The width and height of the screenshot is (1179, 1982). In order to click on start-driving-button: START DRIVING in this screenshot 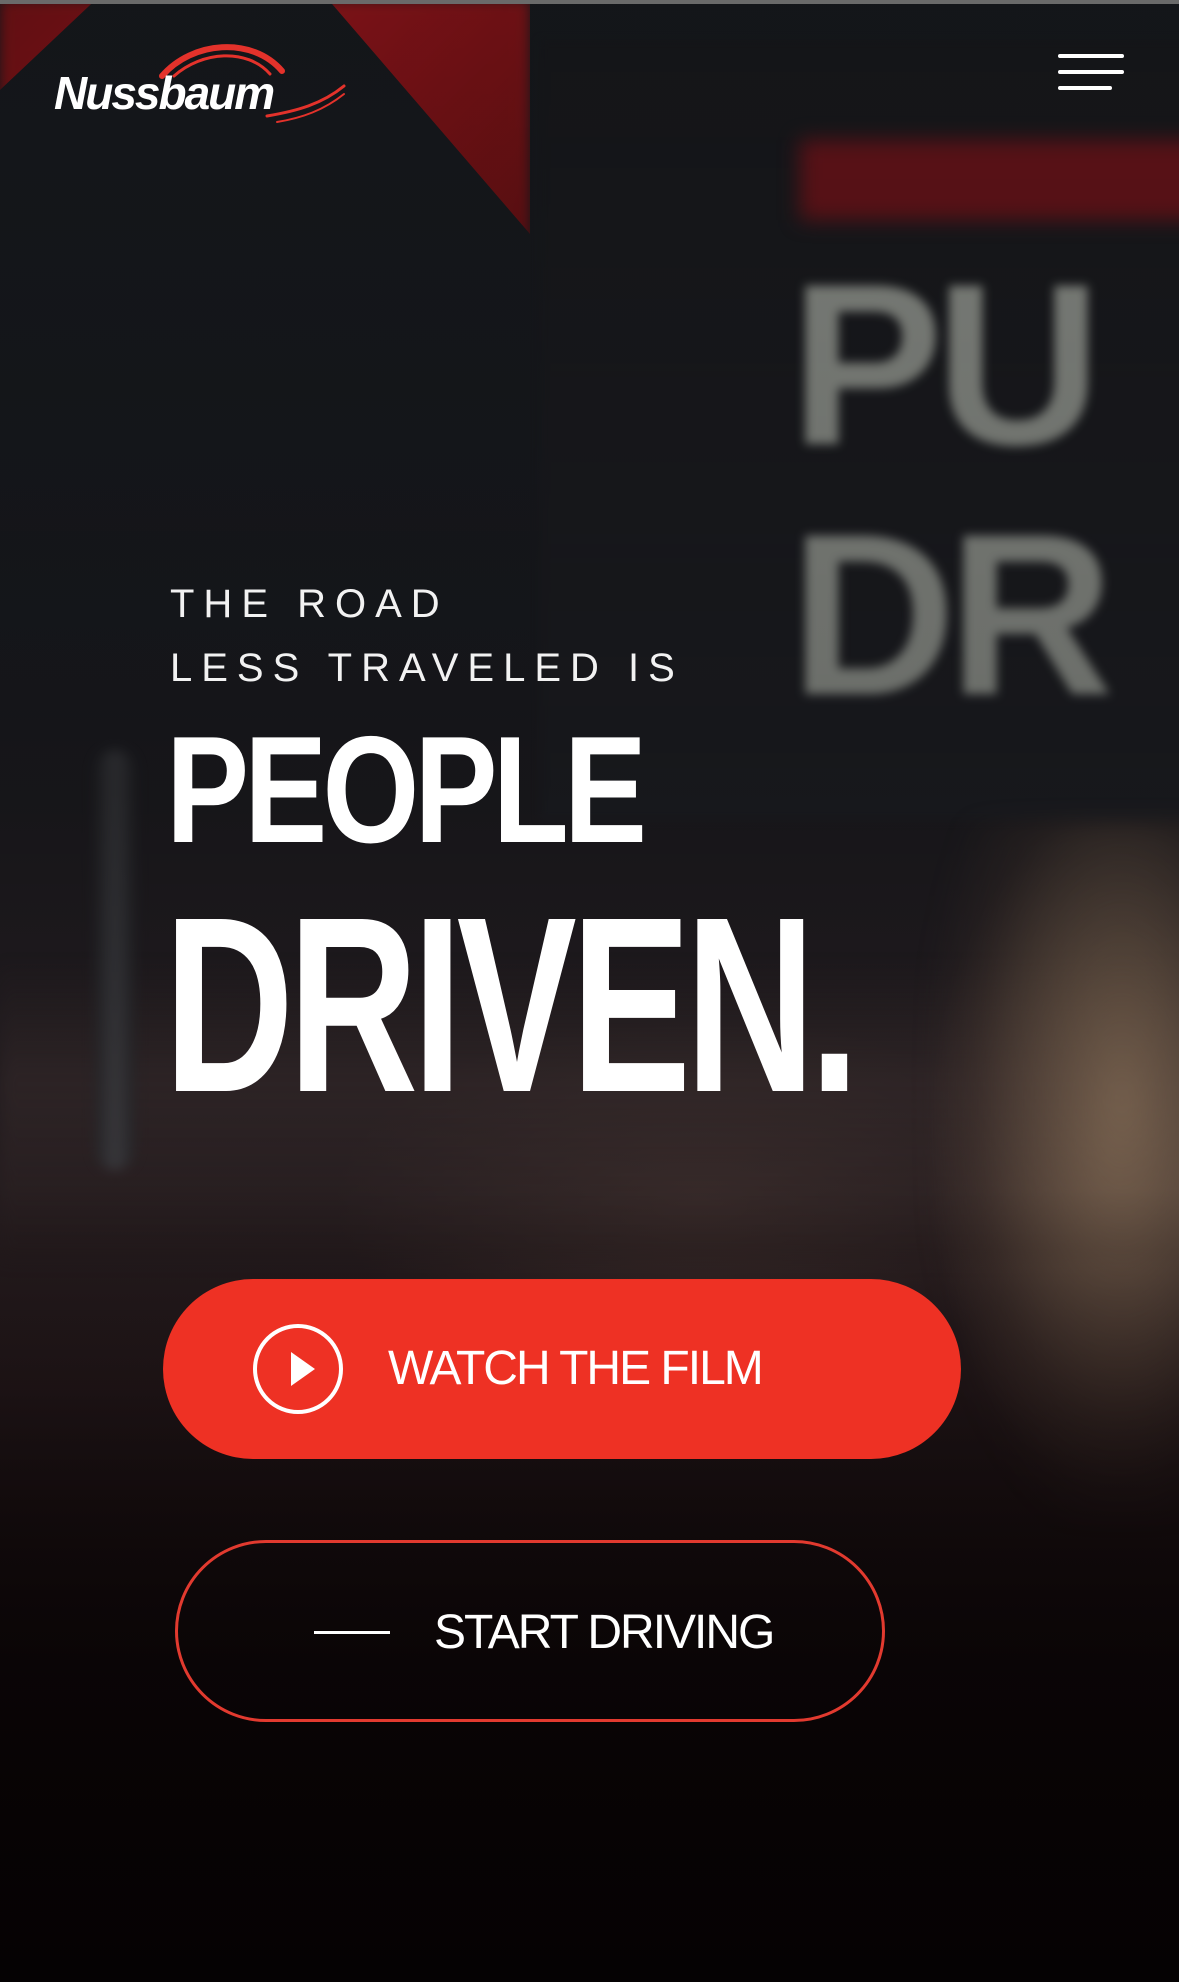, I will do `click(530, 1631)`.